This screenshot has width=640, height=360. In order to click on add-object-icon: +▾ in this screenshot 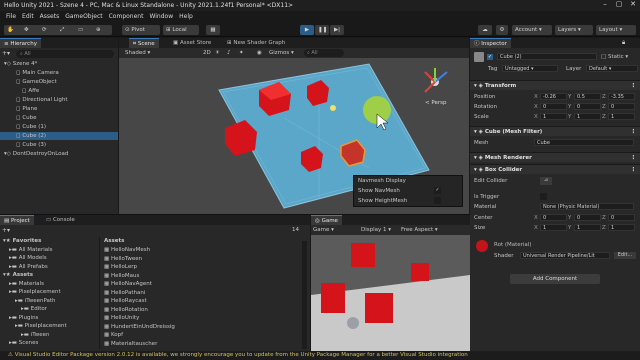, I will do `click(7, 54)`.